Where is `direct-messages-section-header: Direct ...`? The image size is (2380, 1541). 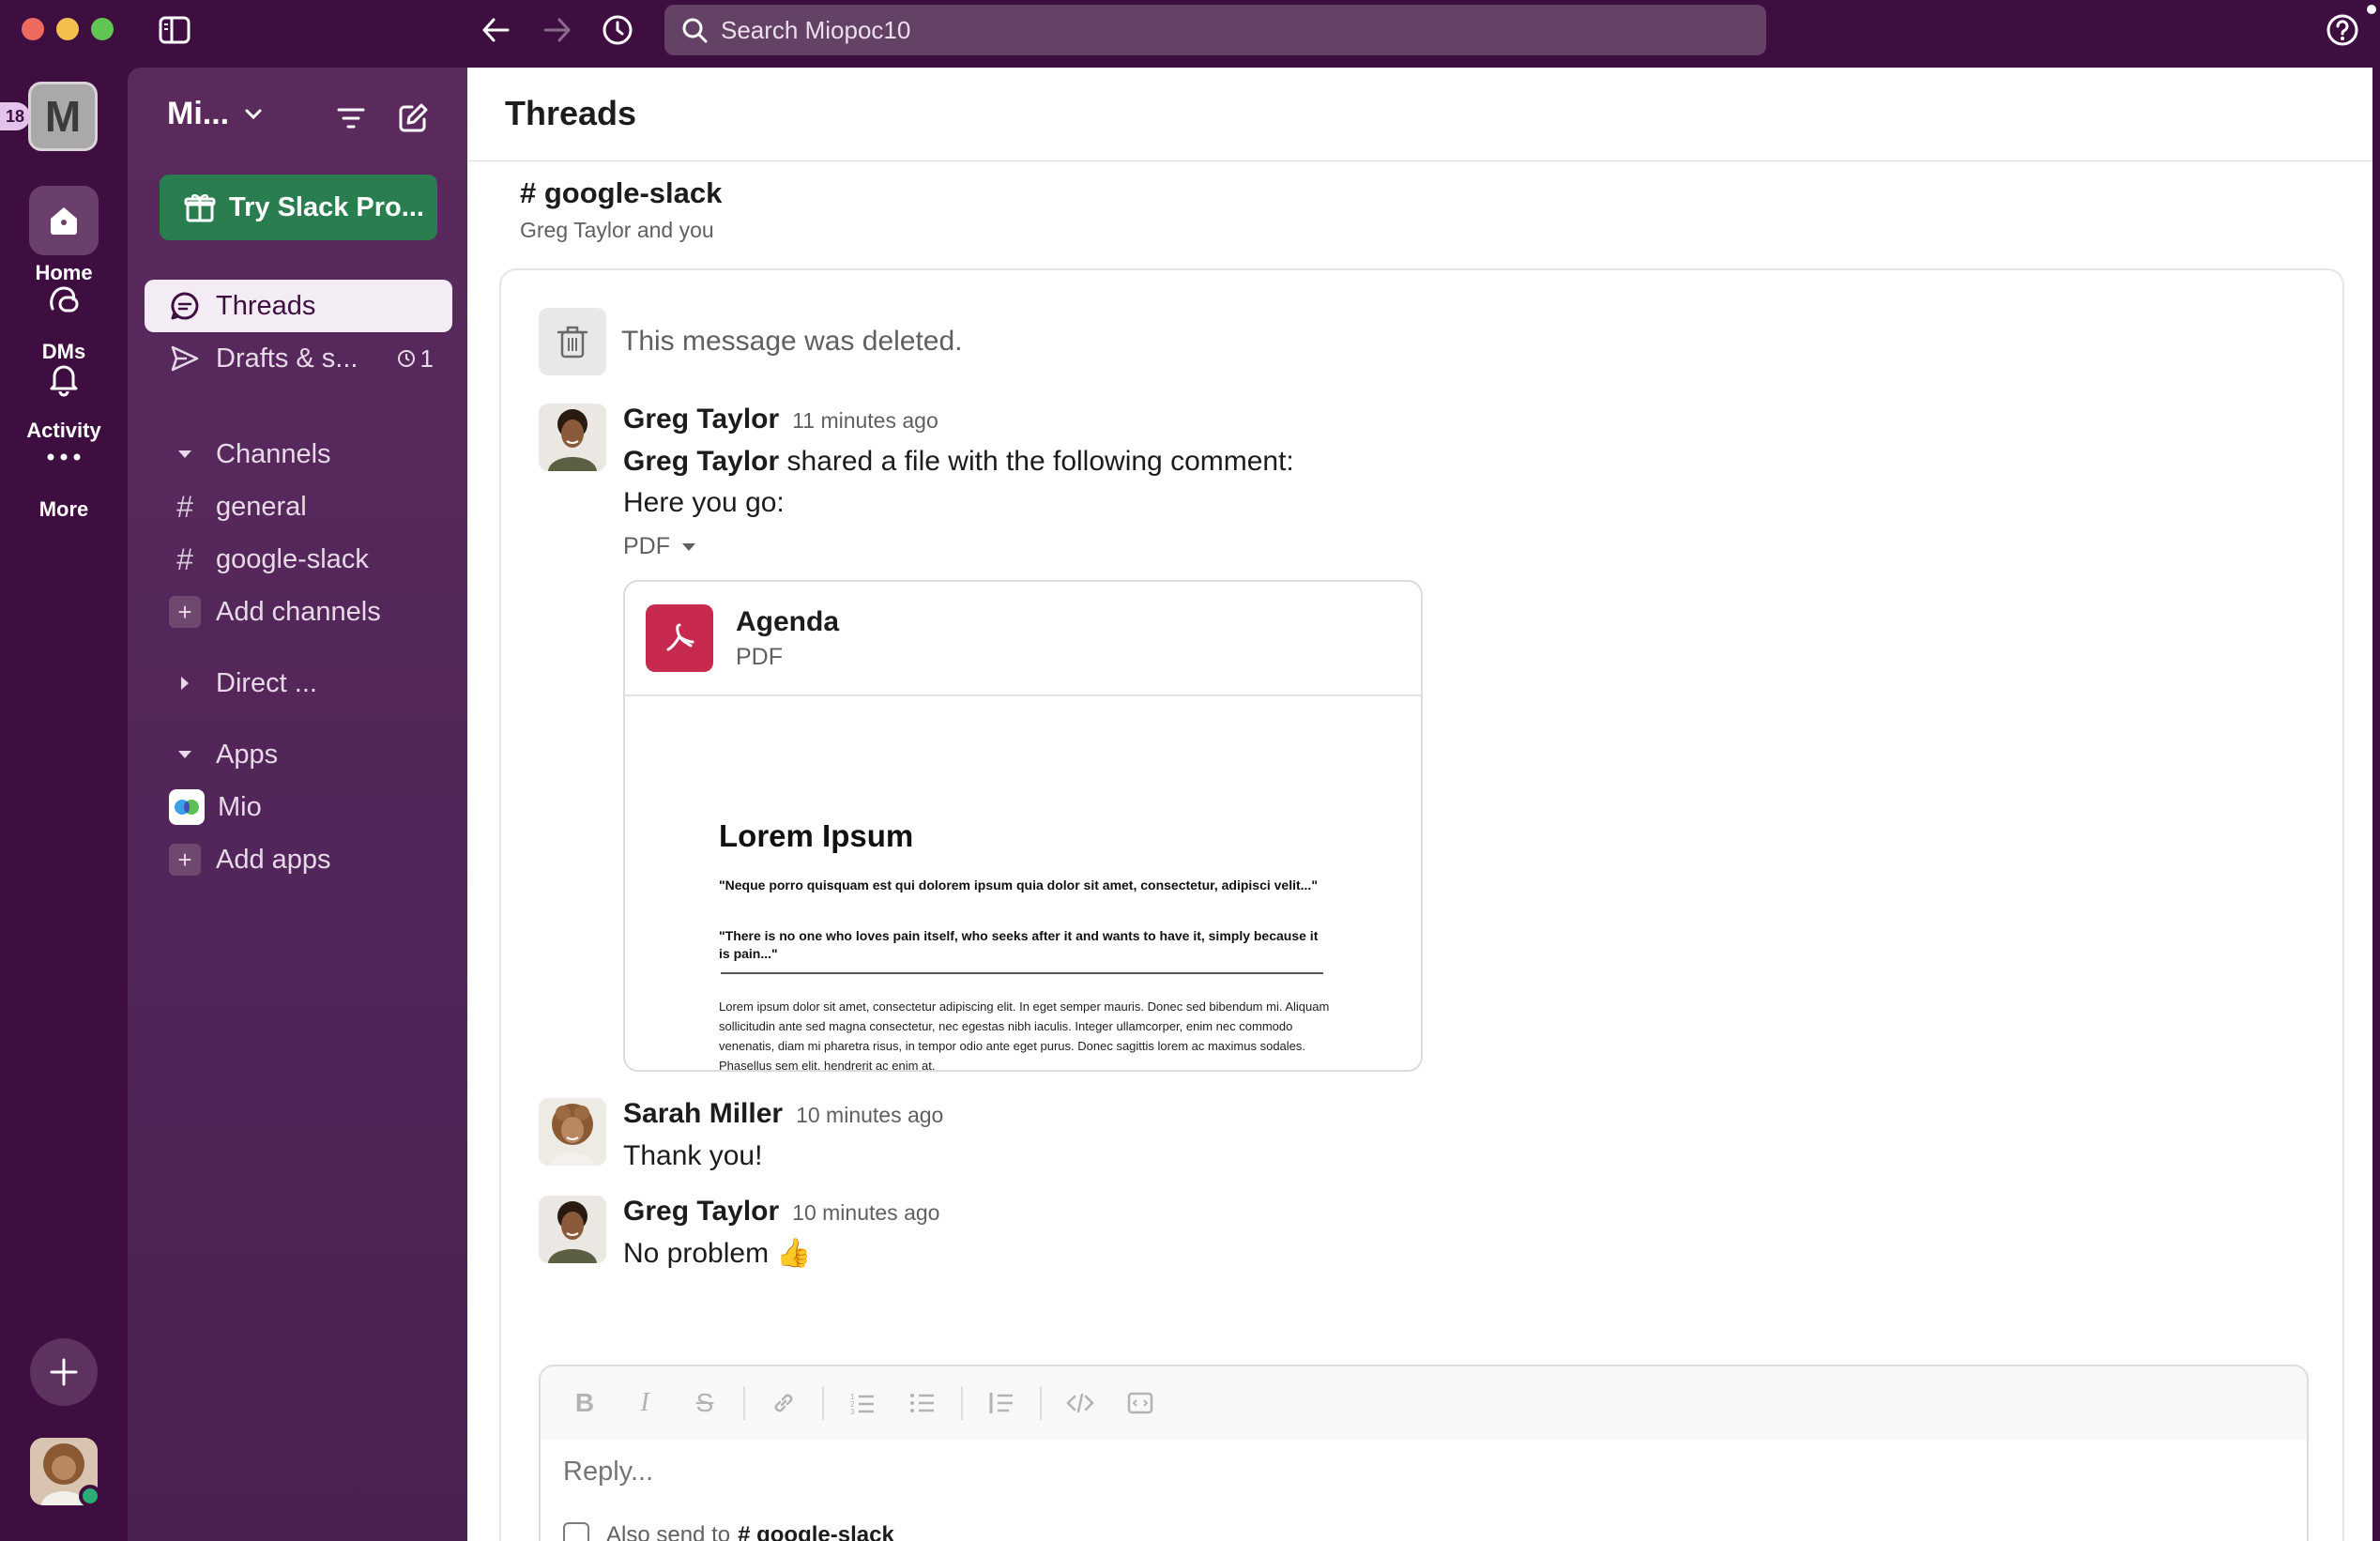
direct-messages-section-header: Direct ... is located at coordinates (298, 683).